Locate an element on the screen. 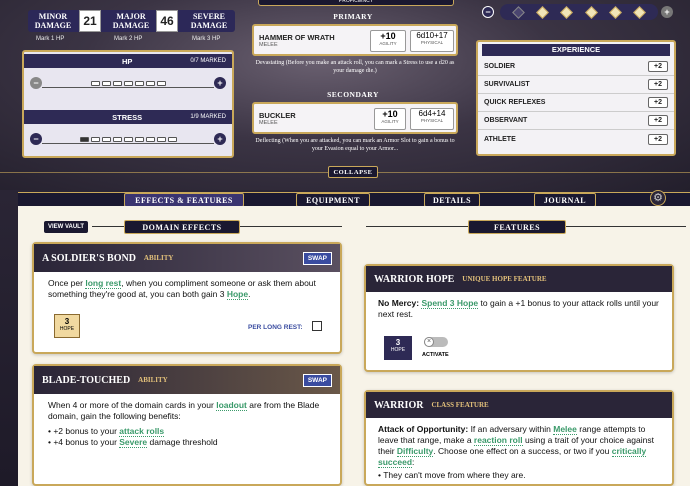 The height and width of the screenshot is (486, 690). collapse-button: COLLAPSE is located at coordinates (353, 172).